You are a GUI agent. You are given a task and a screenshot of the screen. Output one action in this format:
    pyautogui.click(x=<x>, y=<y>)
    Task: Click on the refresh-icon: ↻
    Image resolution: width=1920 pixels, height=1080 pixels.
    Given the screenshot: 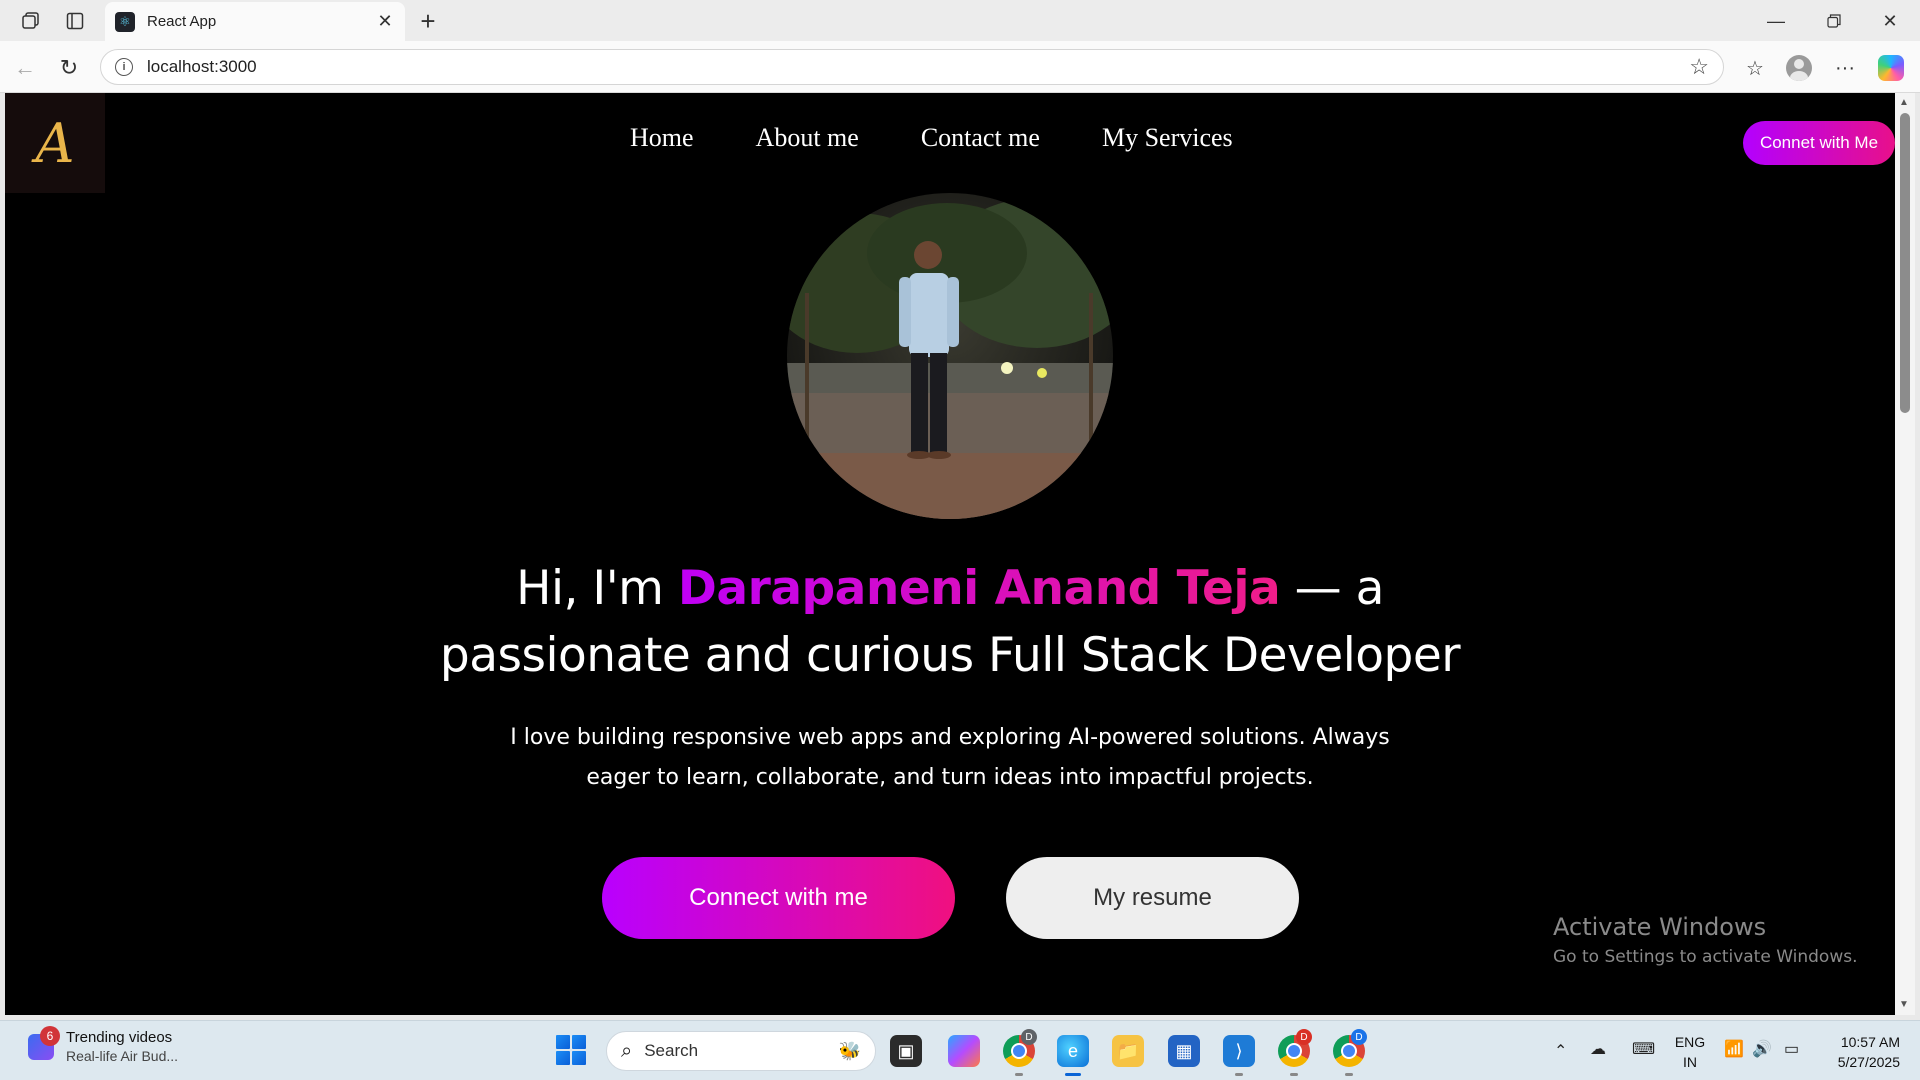 What is the action you would take?
    pyautogui.click(x=69, y=68)
    